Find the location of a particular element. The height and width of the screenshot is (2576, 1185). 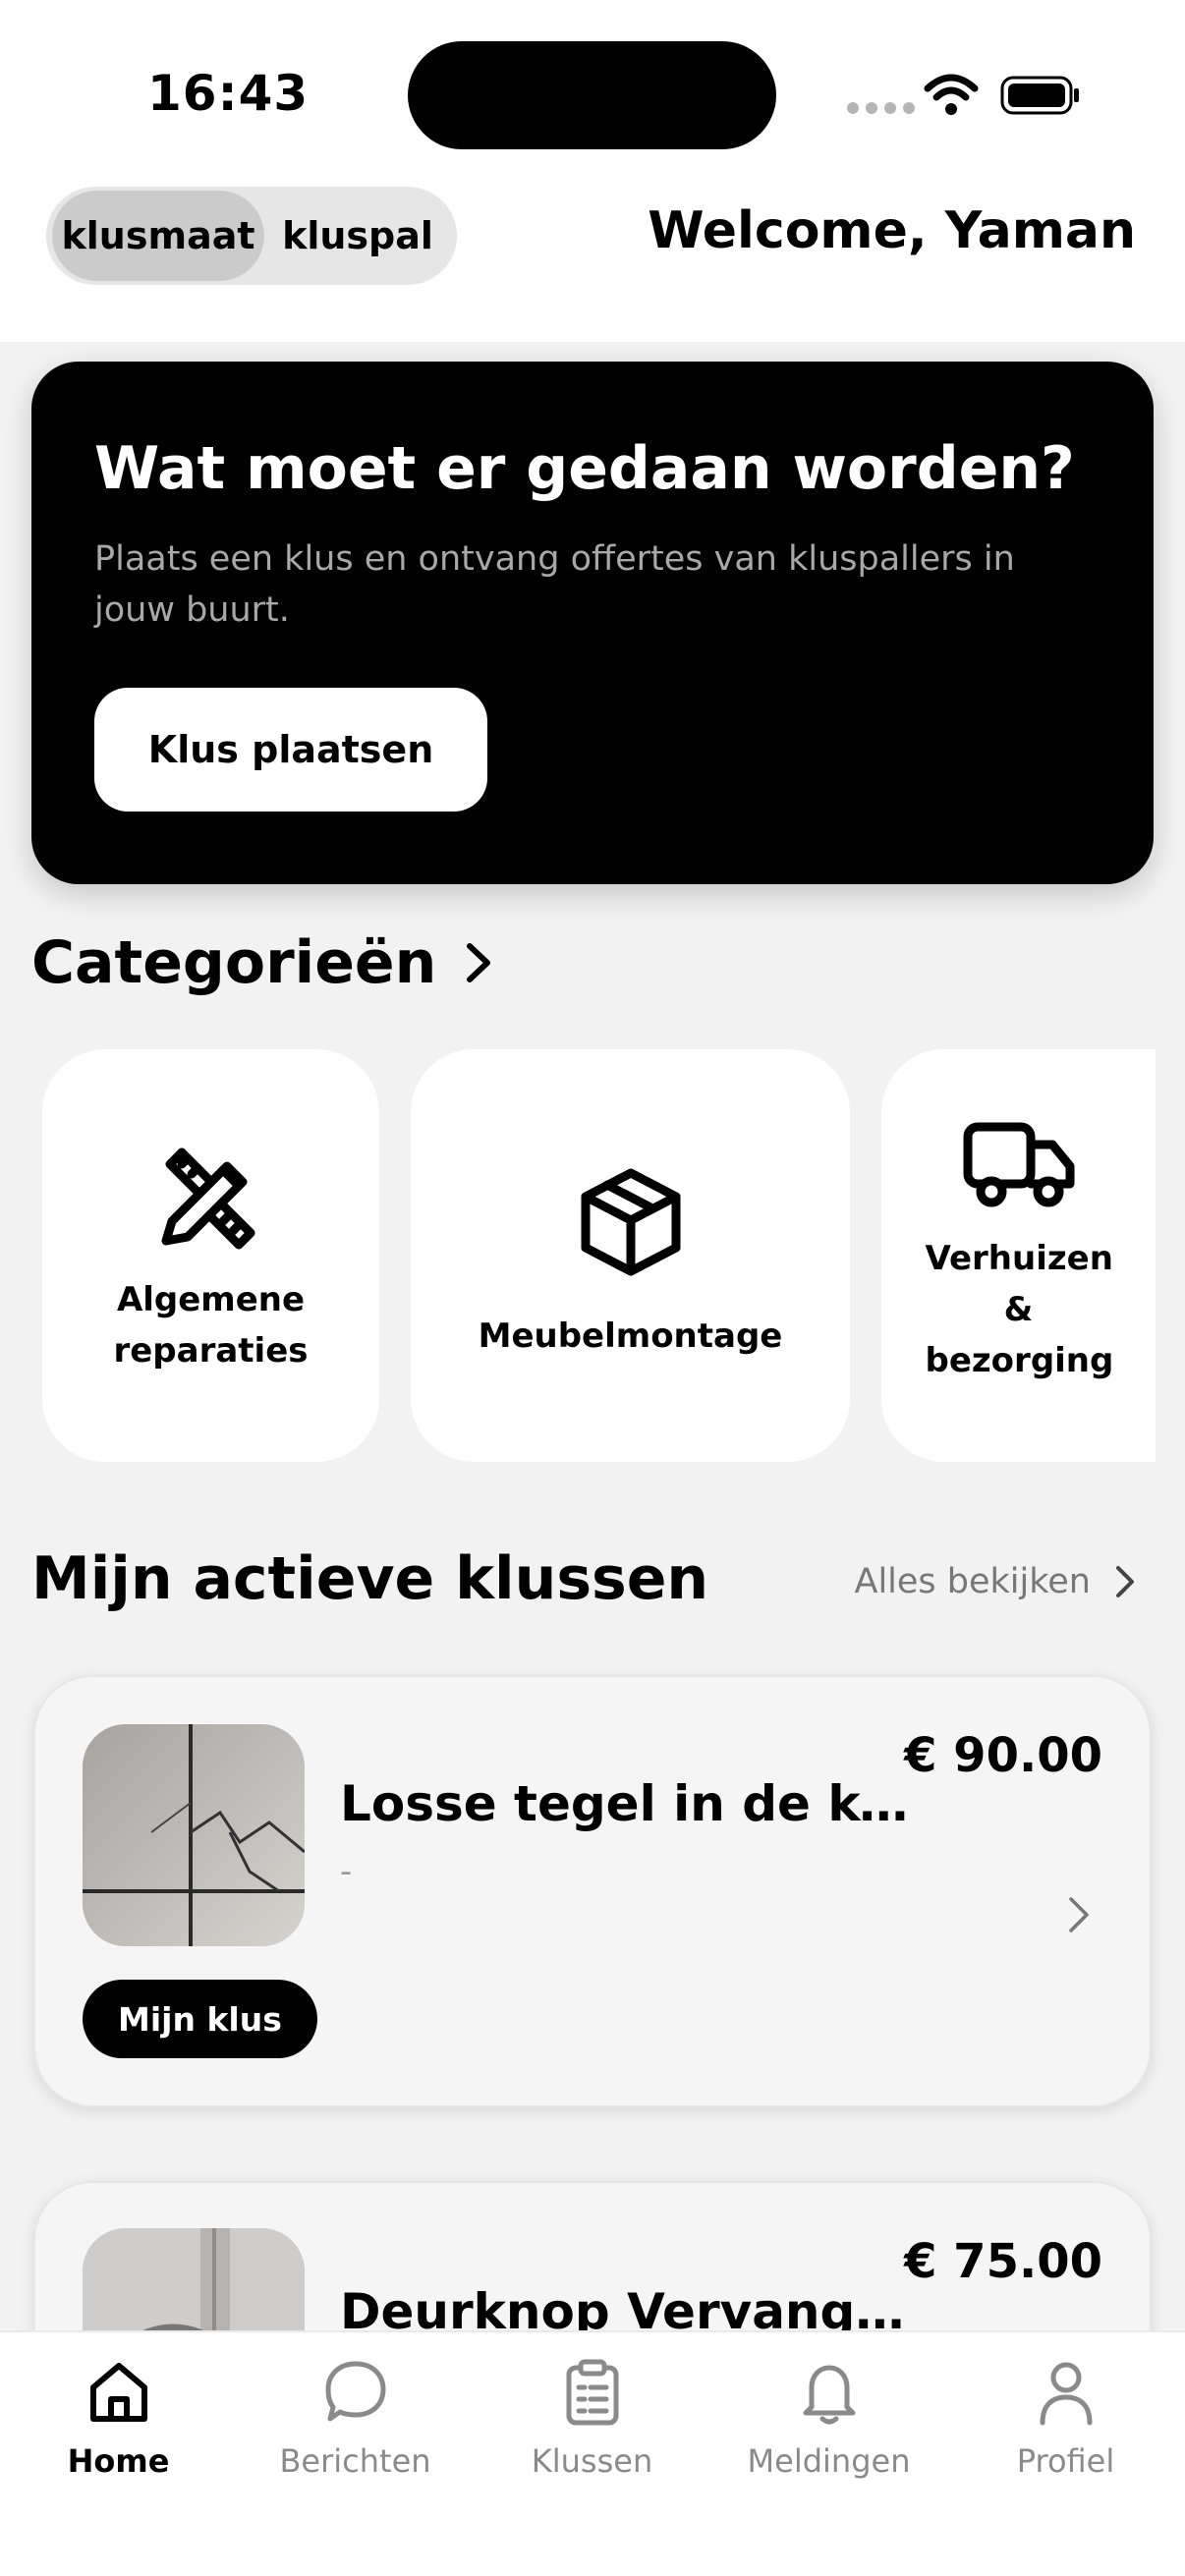

tab-jobs: Klussen is located at coordinates (592, 2419).